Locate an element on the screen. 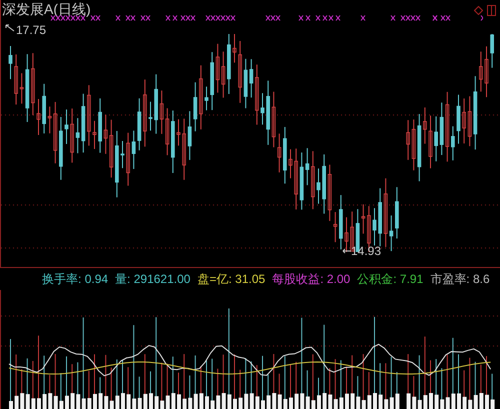 Image resolution: width=500 pixels, height=409 pixels. indicator-reading: 每股收益: 2.00 is located at coordinates (311, 279).